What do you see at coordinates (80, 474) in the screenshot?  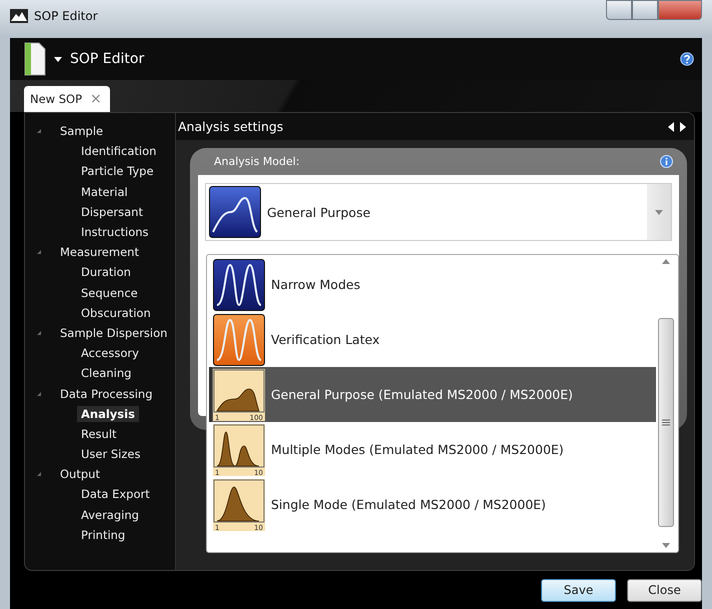 I see `tree-group: Output` at bounding box center [80, 474].